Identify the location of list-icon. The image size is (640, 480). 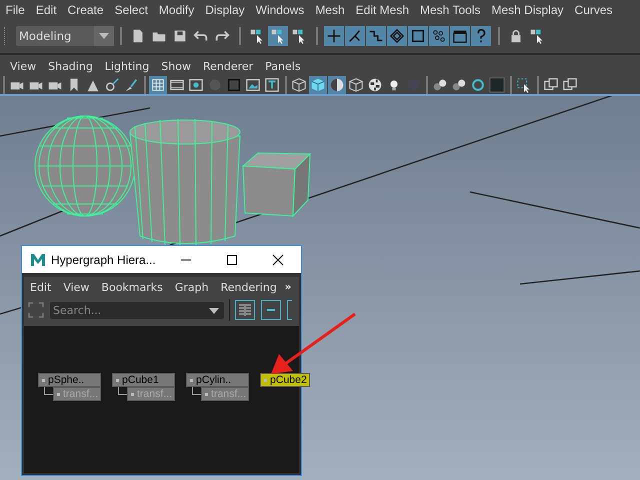
(245, 310).